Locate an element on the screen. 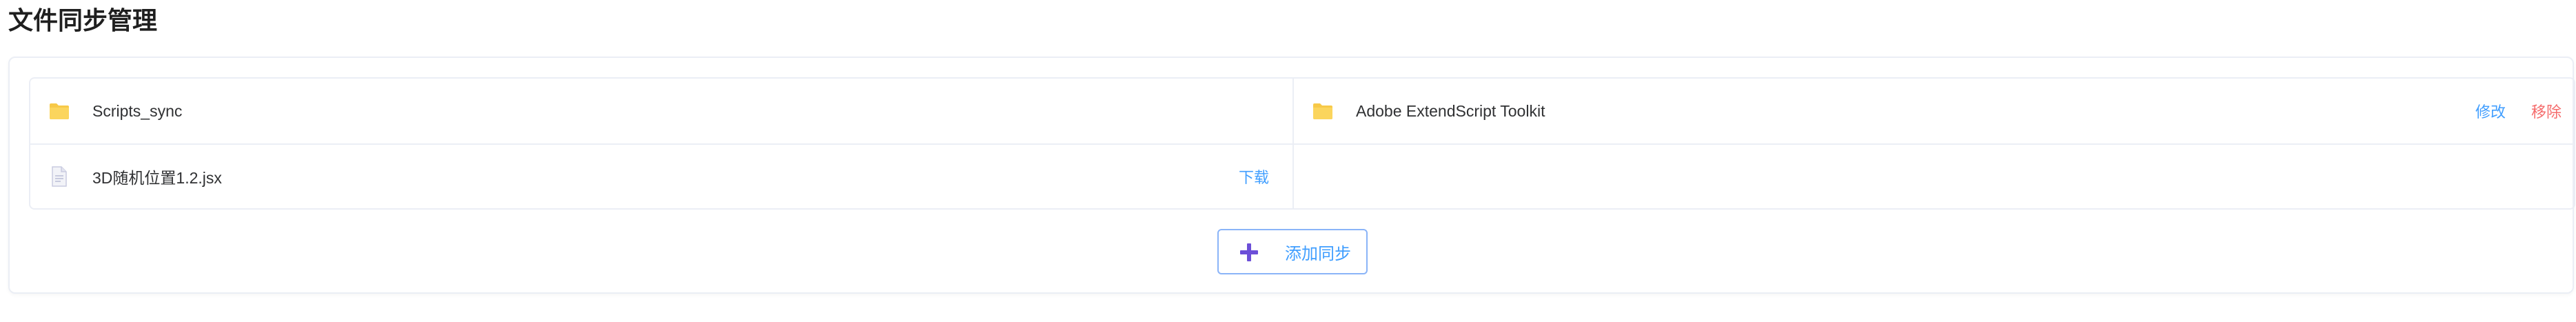 This screenshot has width=2576, height=322. file-item-scripts-sync: Scripts_sync is located at coordinates (662, 112).